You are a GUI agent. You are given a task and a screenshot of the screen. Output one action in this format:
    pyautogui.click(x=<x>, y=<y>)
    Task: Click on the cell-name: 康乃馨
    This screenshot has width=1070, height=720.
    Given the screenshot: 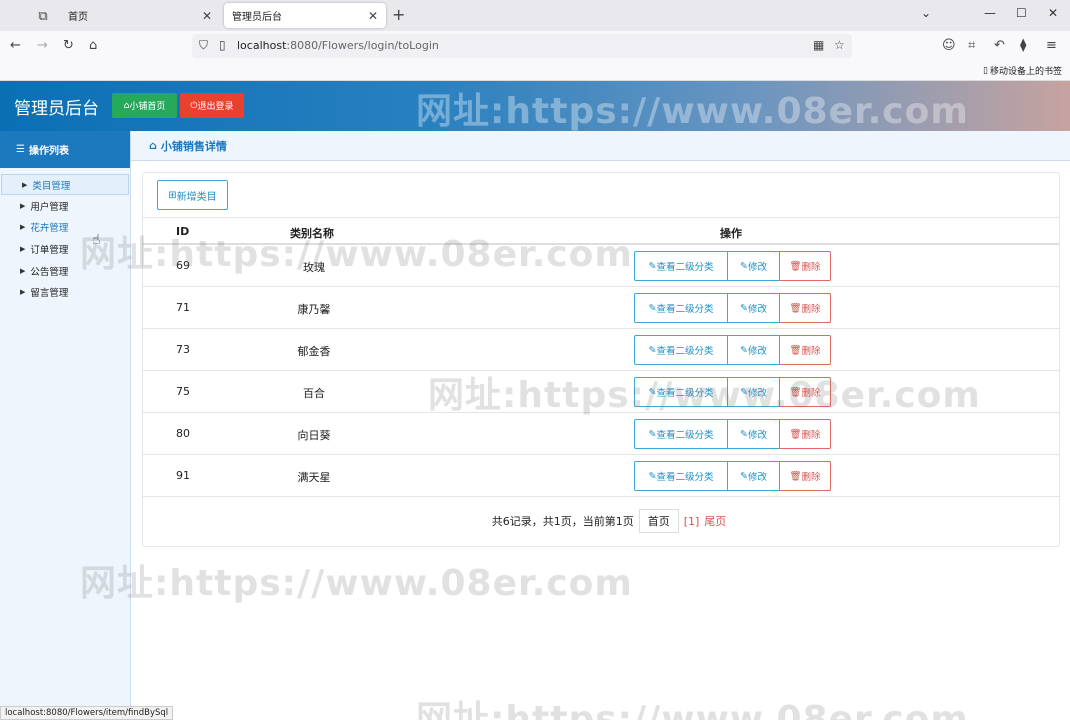 What is the action you would take?
    pyautogui.click(x=314, y=309)
    